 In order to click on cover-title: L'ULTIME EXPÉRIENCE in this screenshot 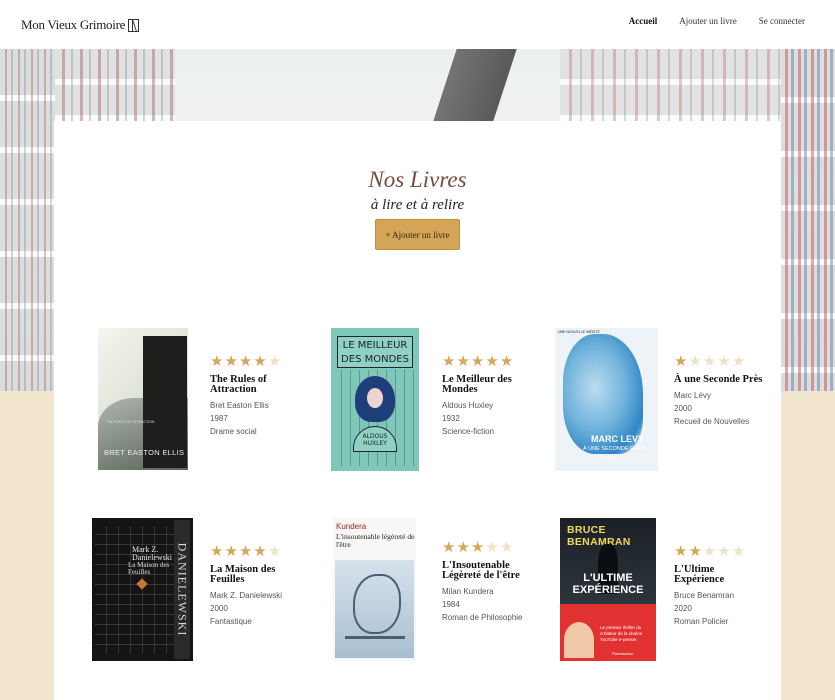, I will do `click(608, 584)`.